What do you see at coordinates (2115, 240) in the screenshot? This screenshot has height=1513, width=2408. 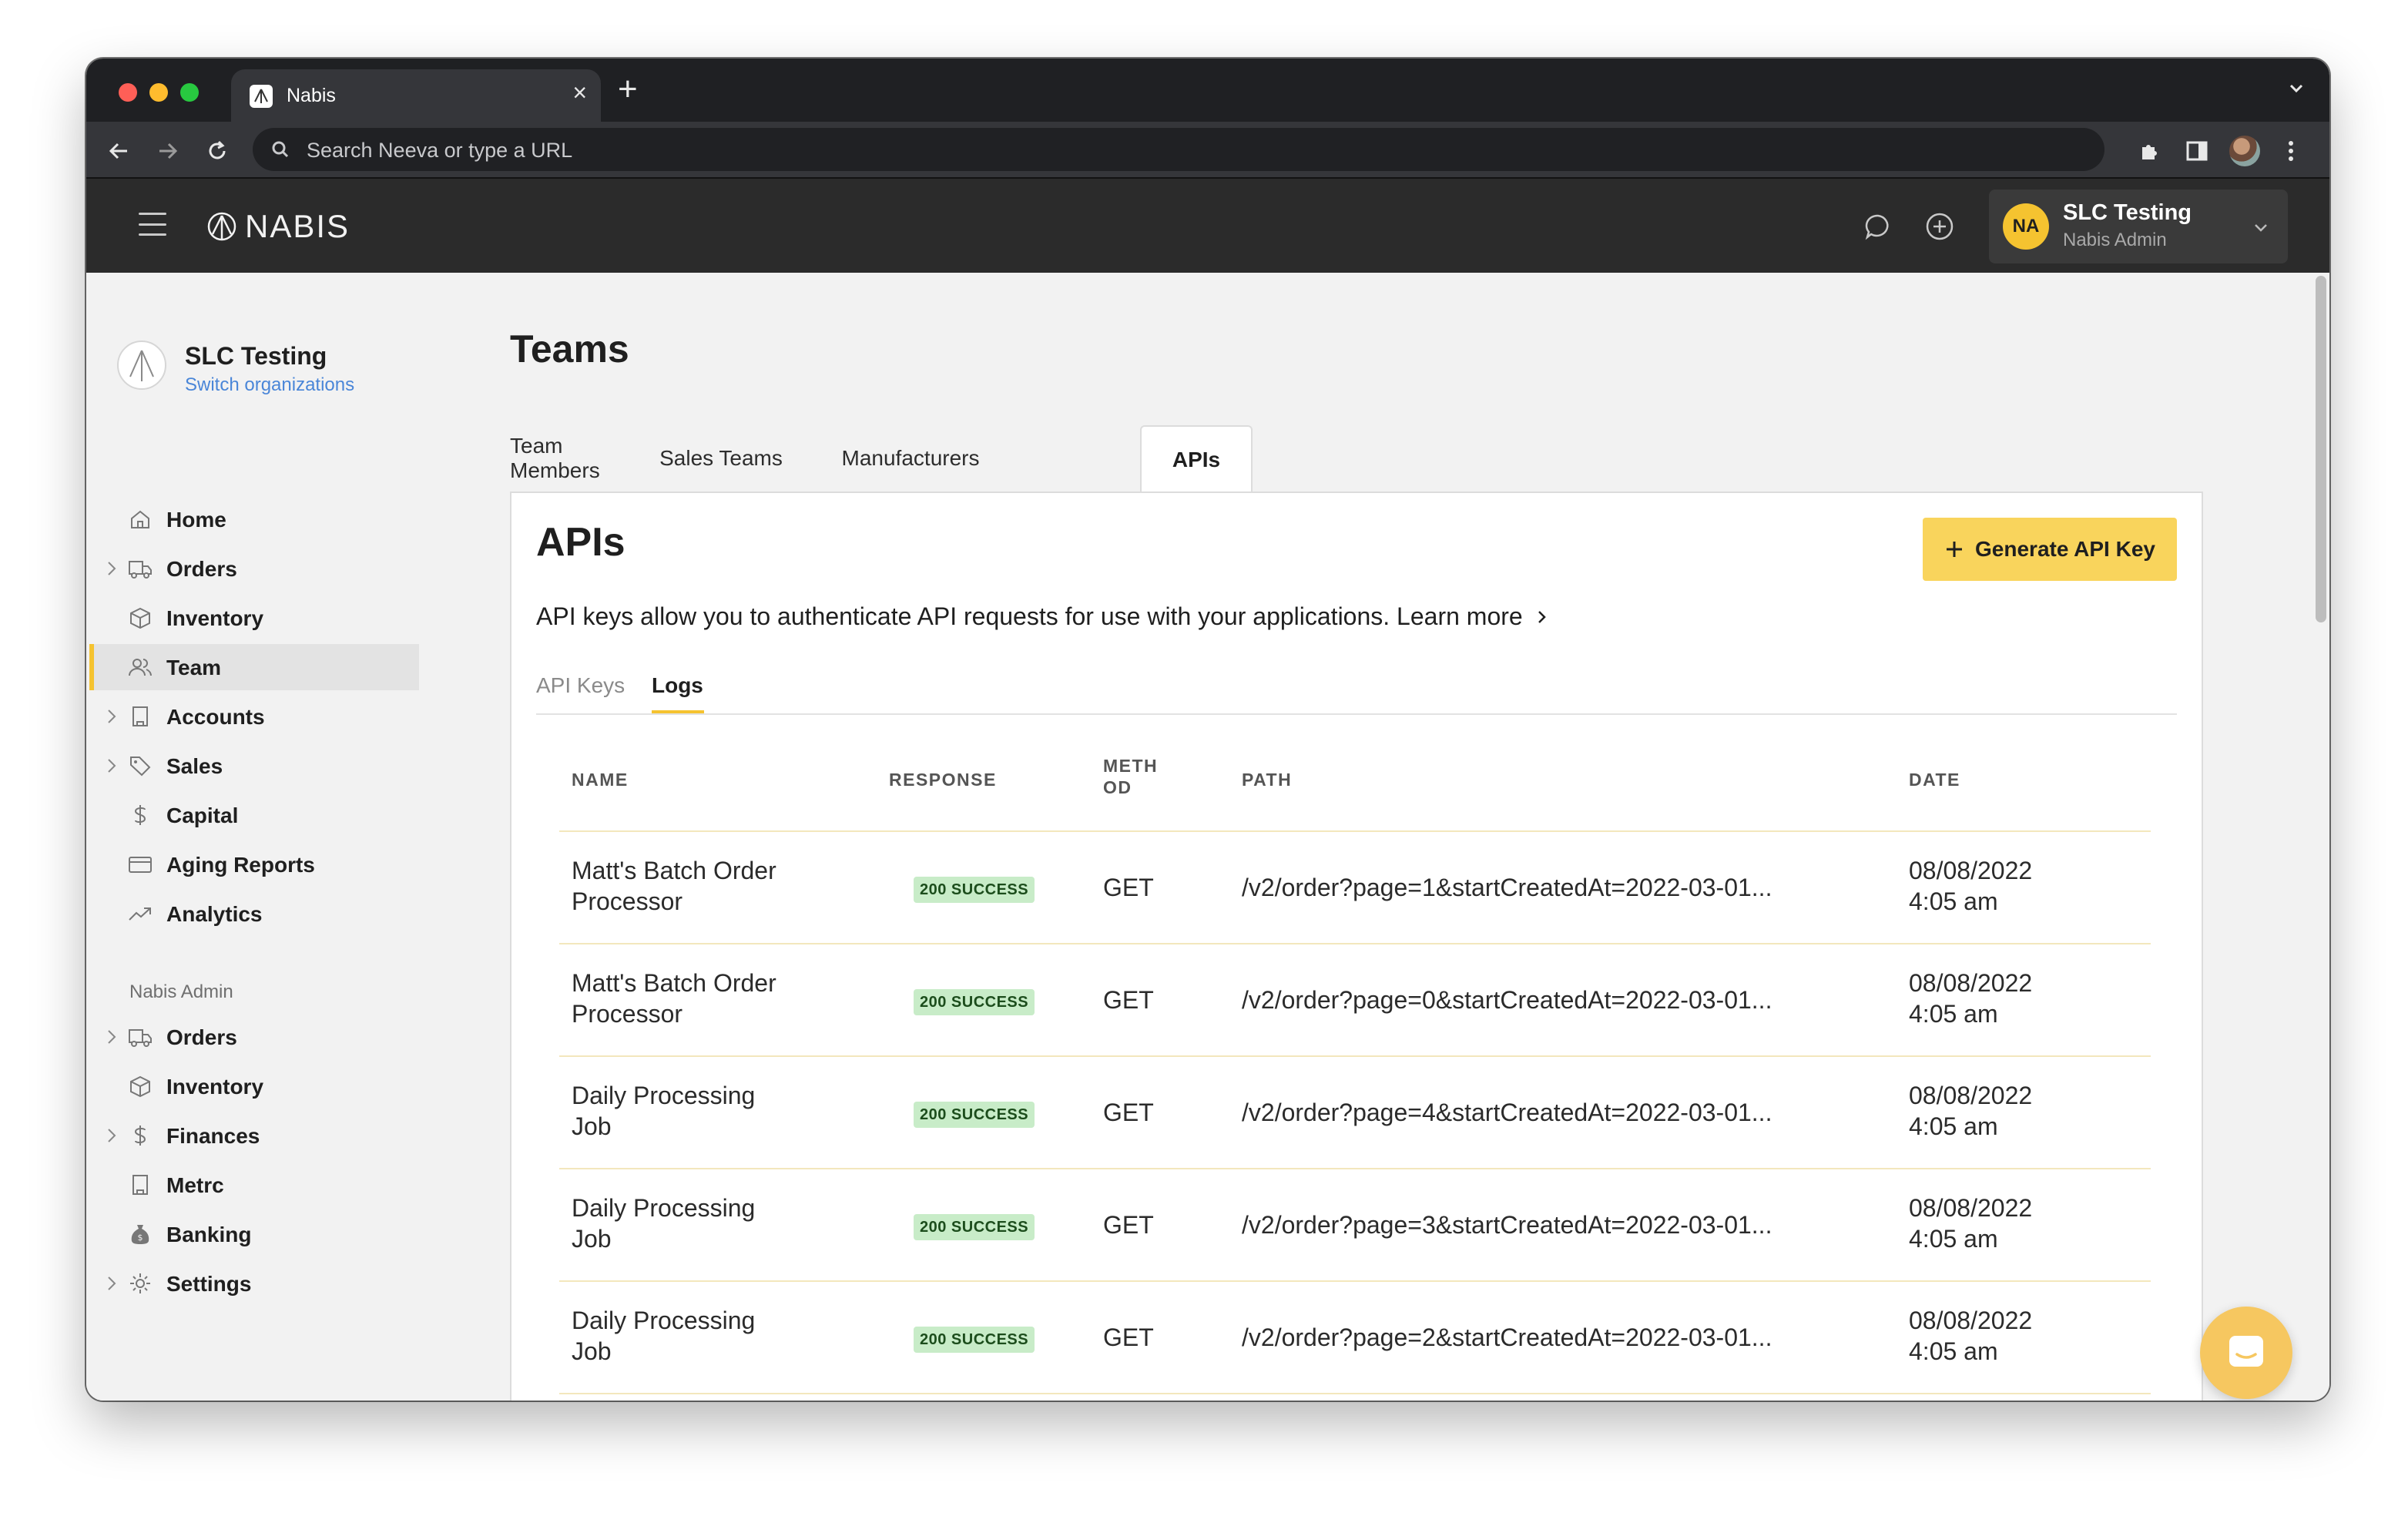 I see `header-user-role: Nabis Admin` at bounding box center [2115, 240].